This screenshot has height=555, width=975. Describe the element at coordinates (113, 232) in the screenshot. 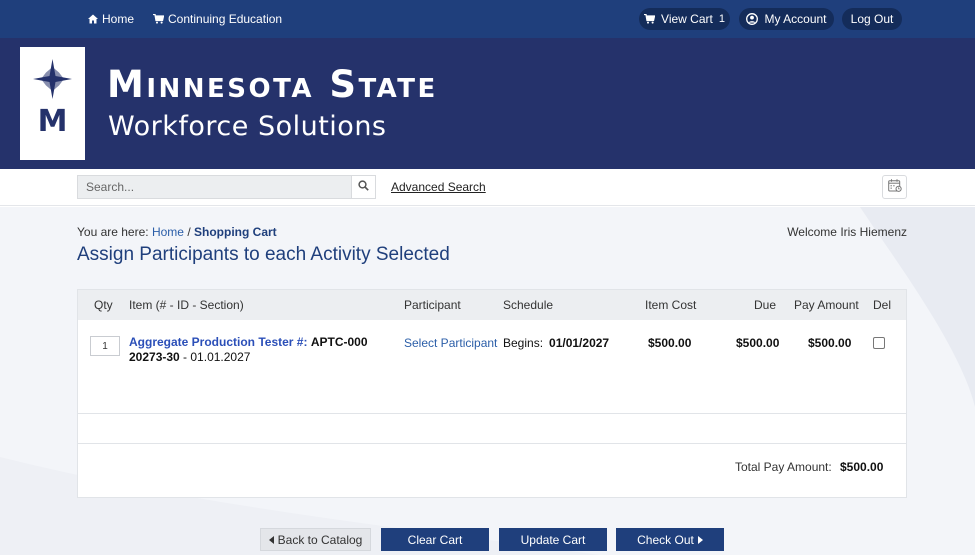

I see `breadcrumb-prefix: You are here:` at that location.